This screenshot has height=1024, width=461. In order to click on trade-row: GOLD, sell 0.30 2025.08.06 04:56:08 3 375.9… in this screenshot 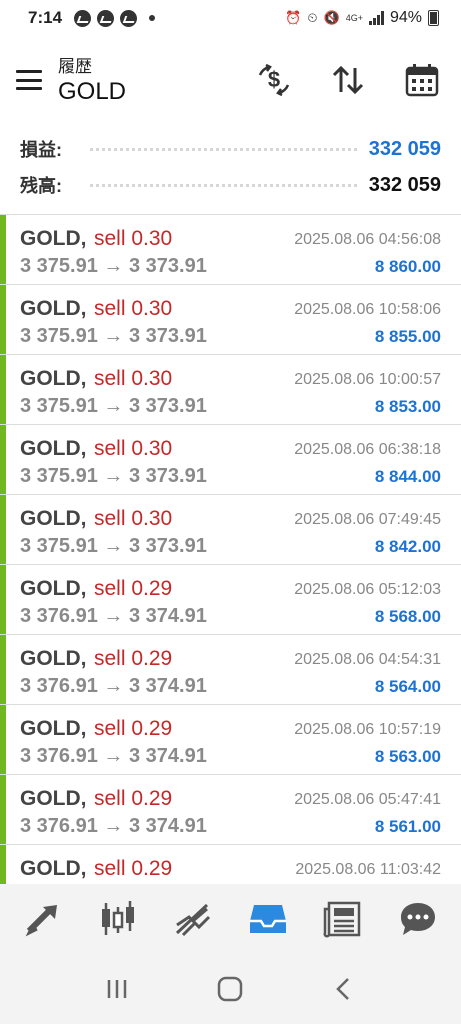, I will do `click(230, 250)`.